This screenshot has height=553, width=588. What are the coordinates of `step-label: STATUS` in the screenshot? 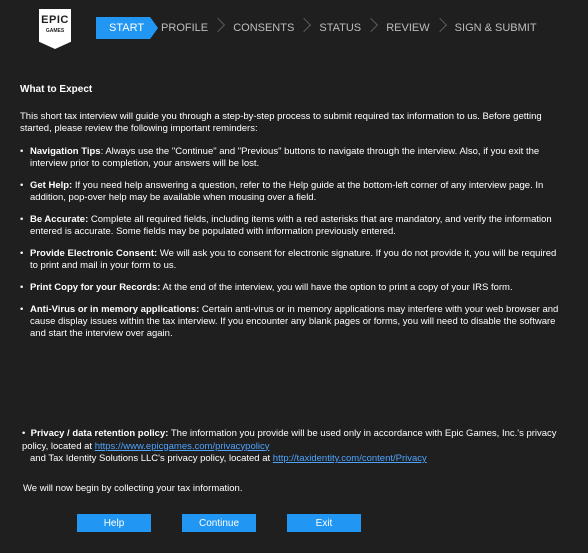 It's located at (340, 28).